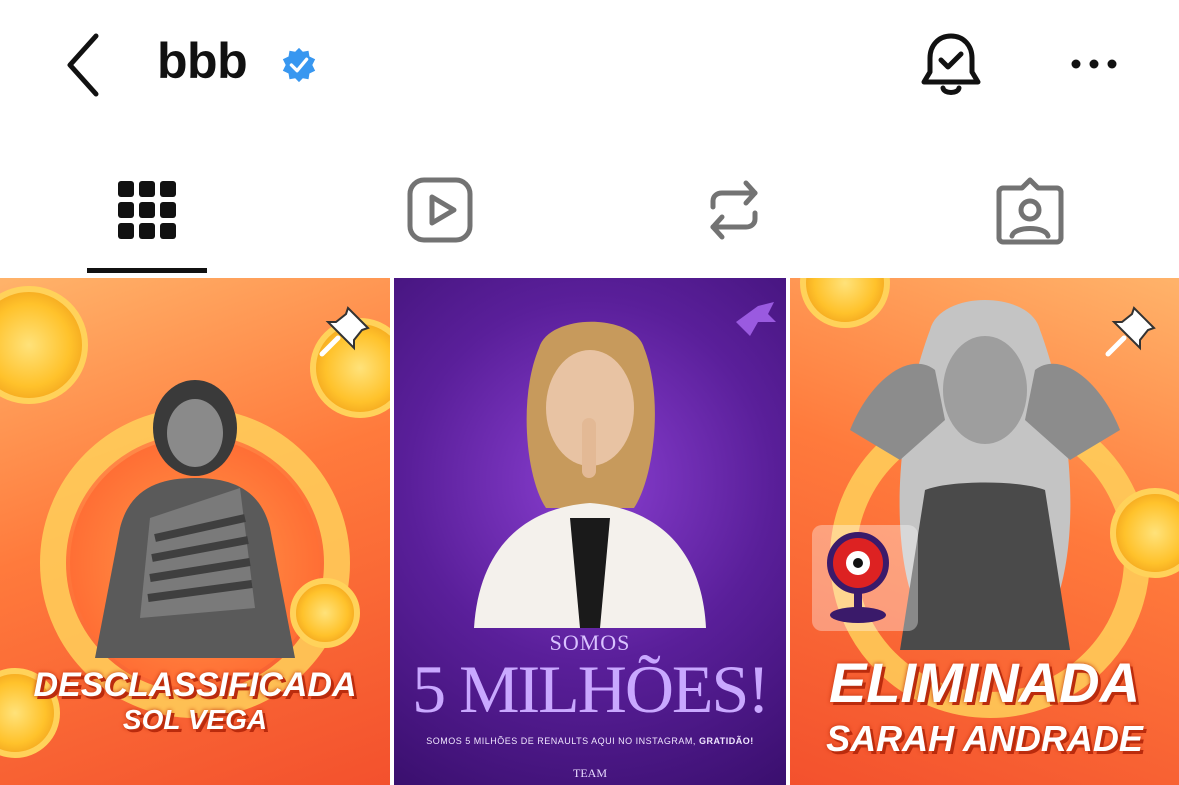 Image resolution: width=1179 pixels, height=785 pixels. I want to click on eye-coin-icon, so click(44, 345).